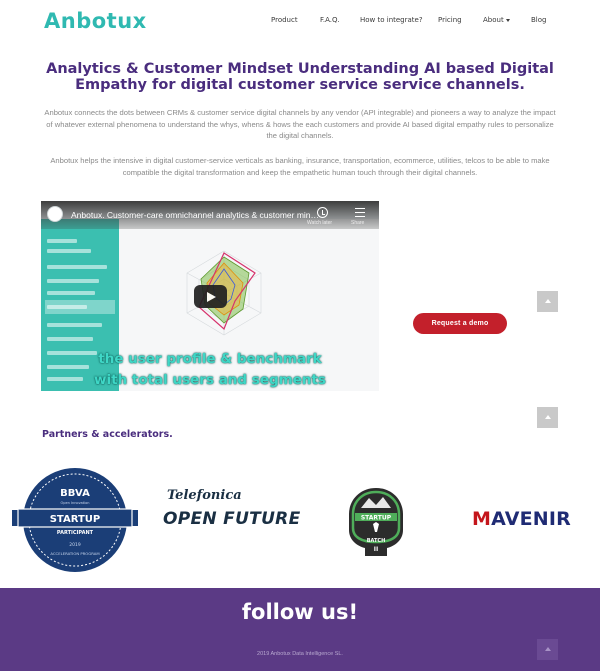 The width and height of the screenshot is (600, 671). I want to click on telefonica-open-future-logo: Telefonica OPEN FUTURE, so click(232, 508).